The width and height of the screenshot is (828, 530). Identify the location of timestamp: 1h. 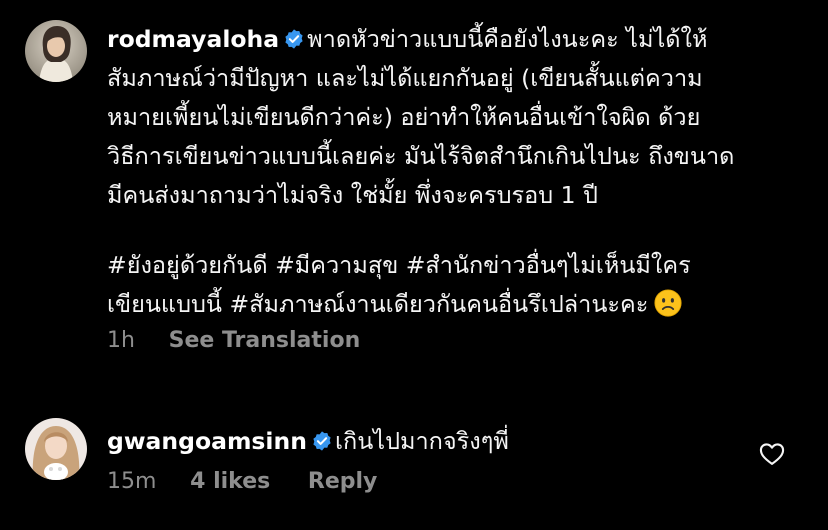
(121, 340).